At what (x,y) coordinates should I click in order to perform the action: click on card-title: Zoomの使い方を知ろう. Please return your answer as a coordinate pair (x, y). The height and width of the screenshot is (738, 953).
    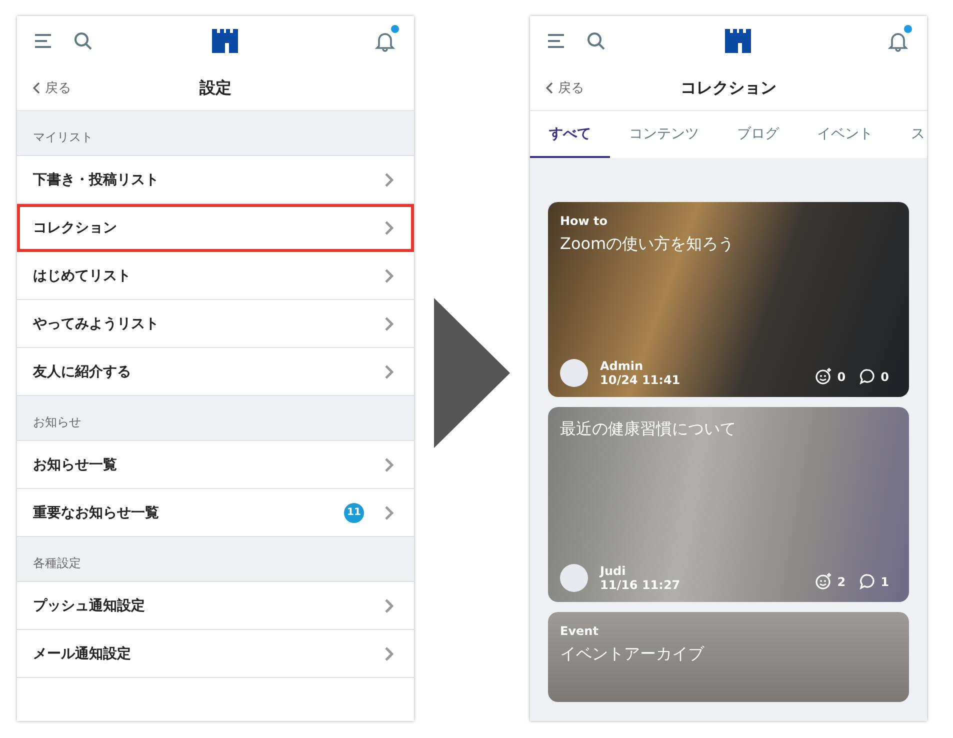
    Looking at the image, I should click on (648, 244).